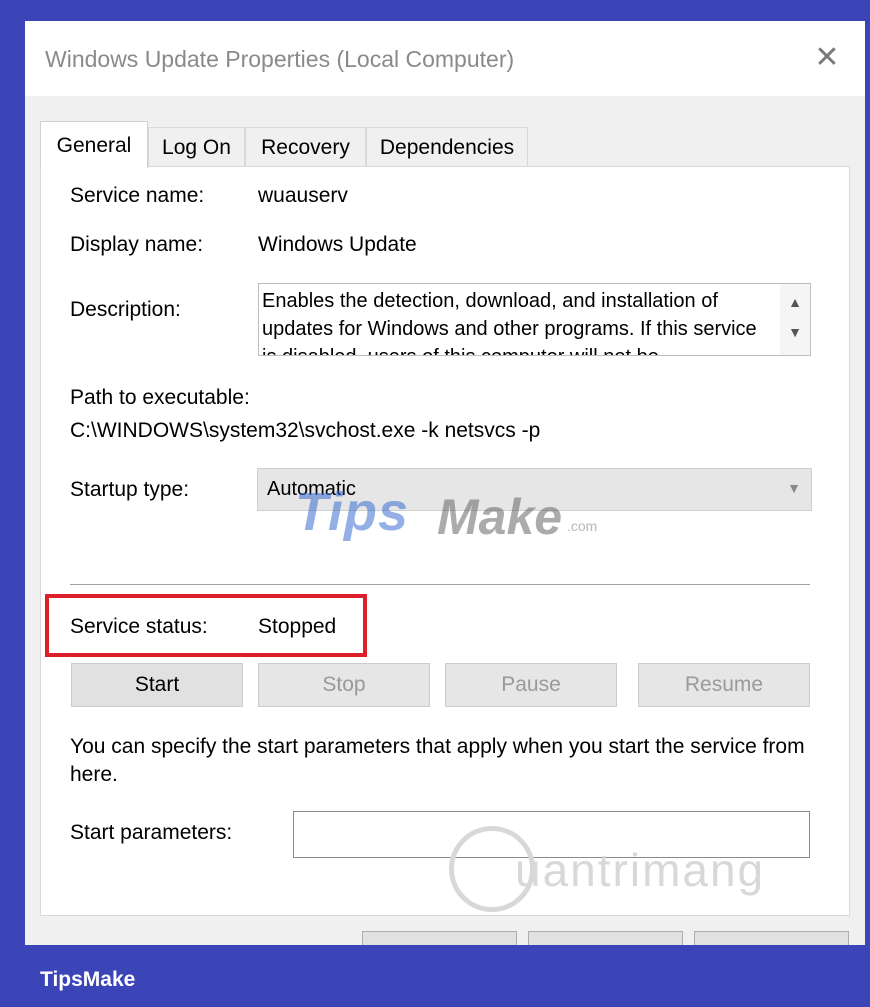 The width and height of the screenshot is (870, 1007). What do you see at coordinates (151, 832) in the screenshot?
I see `start-params-label: Start parameters:` at bounding box center [151, 832].